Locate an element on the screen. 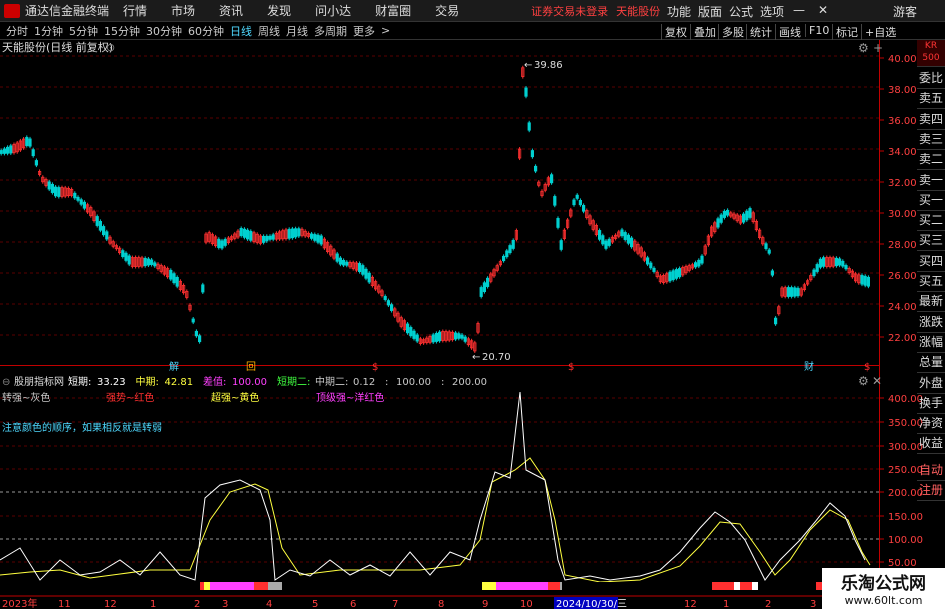 Image resolution: width=945 pixels, height=609 pixels. menu-guest: 游客 is located at coordinates (905, 11).